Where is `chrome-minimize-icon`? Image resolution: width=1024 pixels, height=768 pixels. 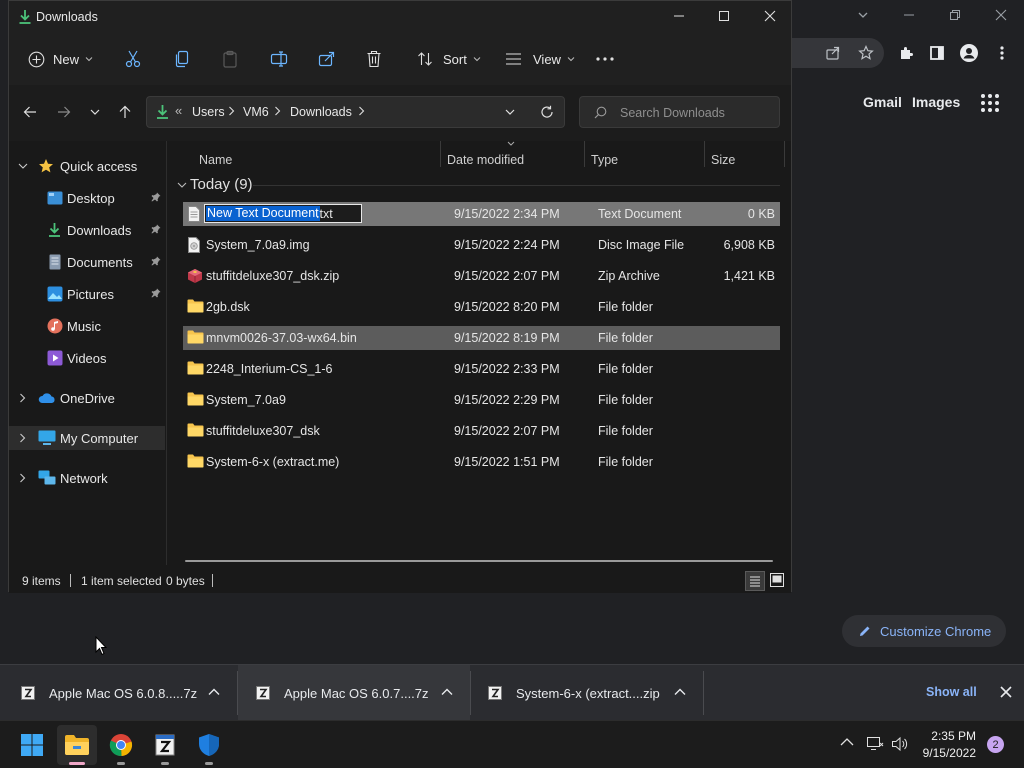 chrome-minimize-icon is located at coordinates (909, 15).